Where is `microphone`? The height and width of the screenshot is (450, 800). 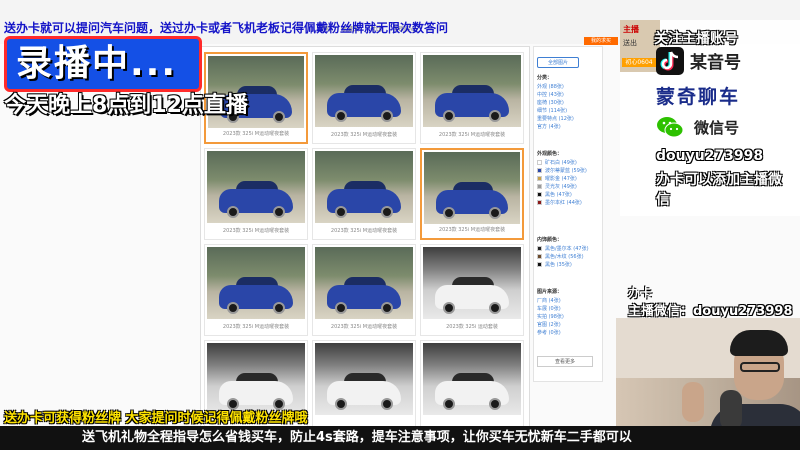 microphone is located at coordinates (731, 410).